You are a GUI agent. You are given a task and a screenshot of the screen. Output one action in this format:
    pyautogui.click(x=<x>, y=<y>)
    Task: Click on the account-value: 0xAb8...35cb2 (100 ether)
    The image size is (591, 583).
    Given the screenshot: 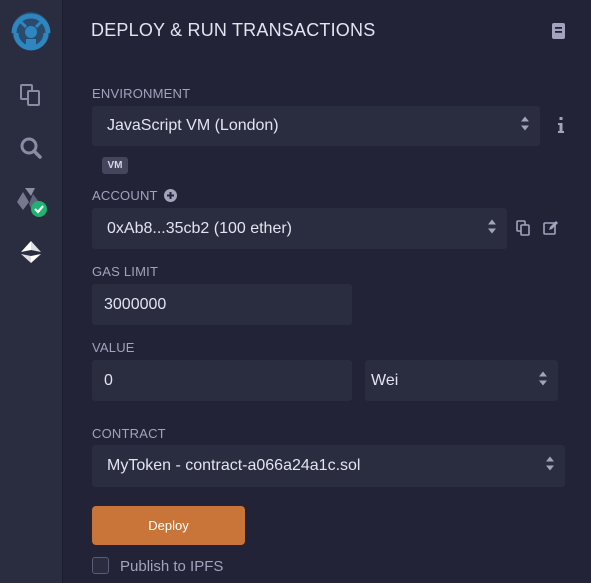 What is the action you would take?
    pyautogui.click(x=200, y=228)
    